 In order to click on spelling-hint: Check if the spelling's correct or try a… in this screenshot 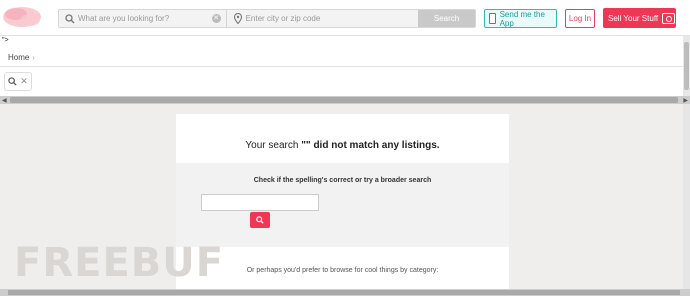, I will do `click(342, 180)`.